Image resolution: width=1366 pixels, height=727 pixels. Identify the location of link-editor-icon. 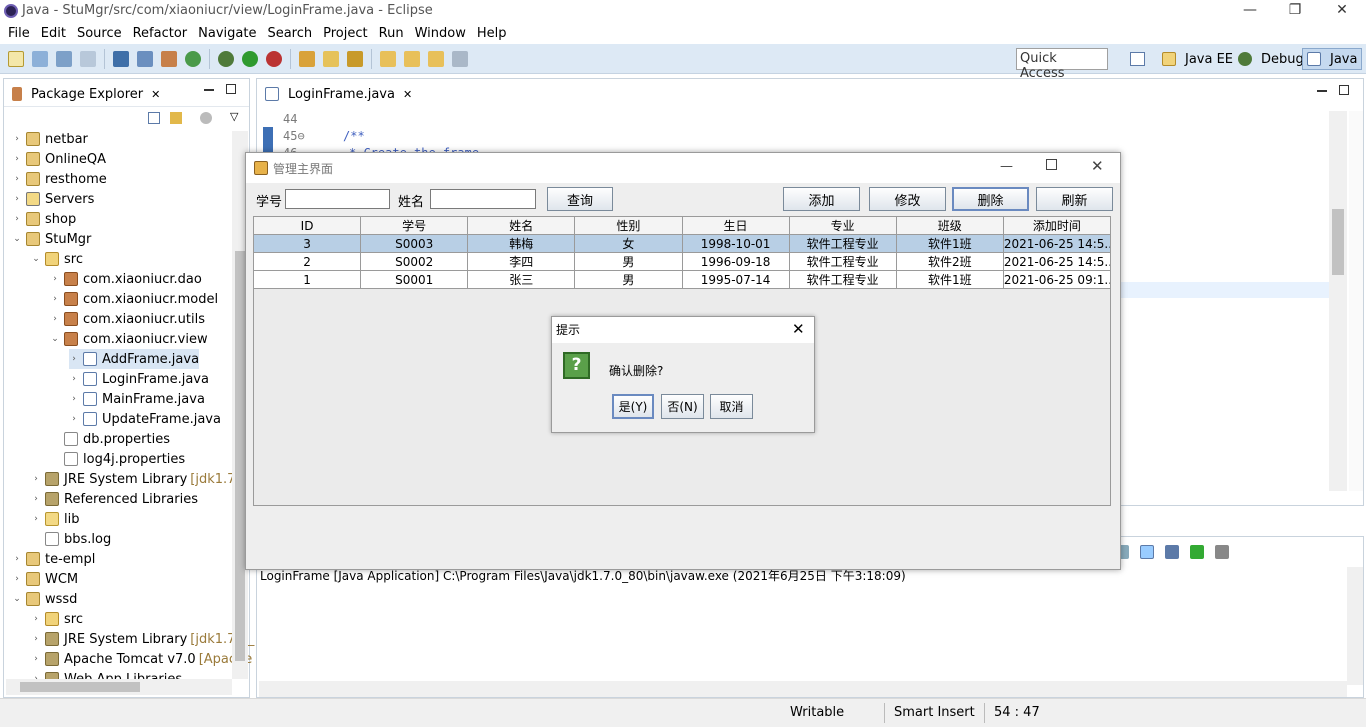
(176, 118).